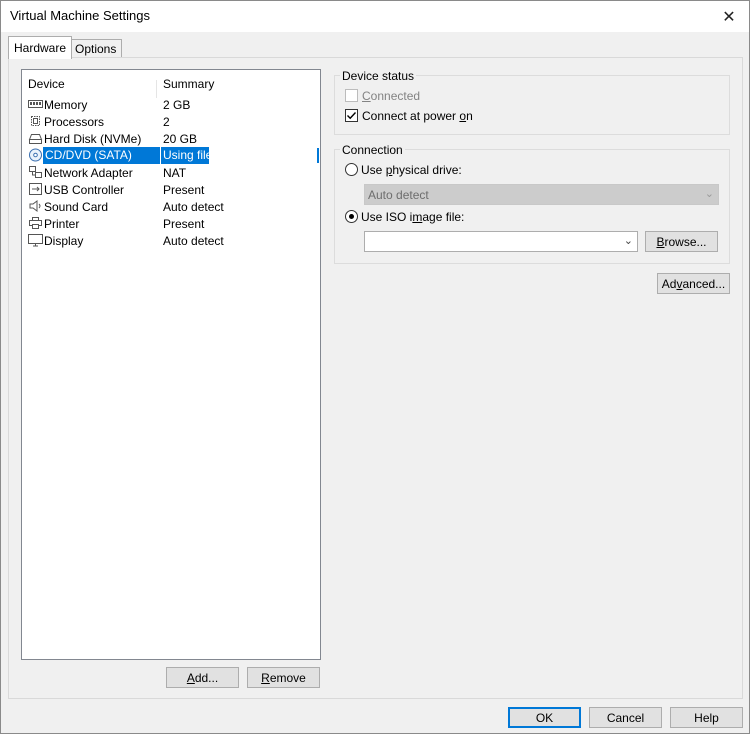 This screenshot has height=734, width=750. Describe the element at coordinates (93, 139) in the screenshot. I see `device-name: Hard Disk (NVMe)` at that location.